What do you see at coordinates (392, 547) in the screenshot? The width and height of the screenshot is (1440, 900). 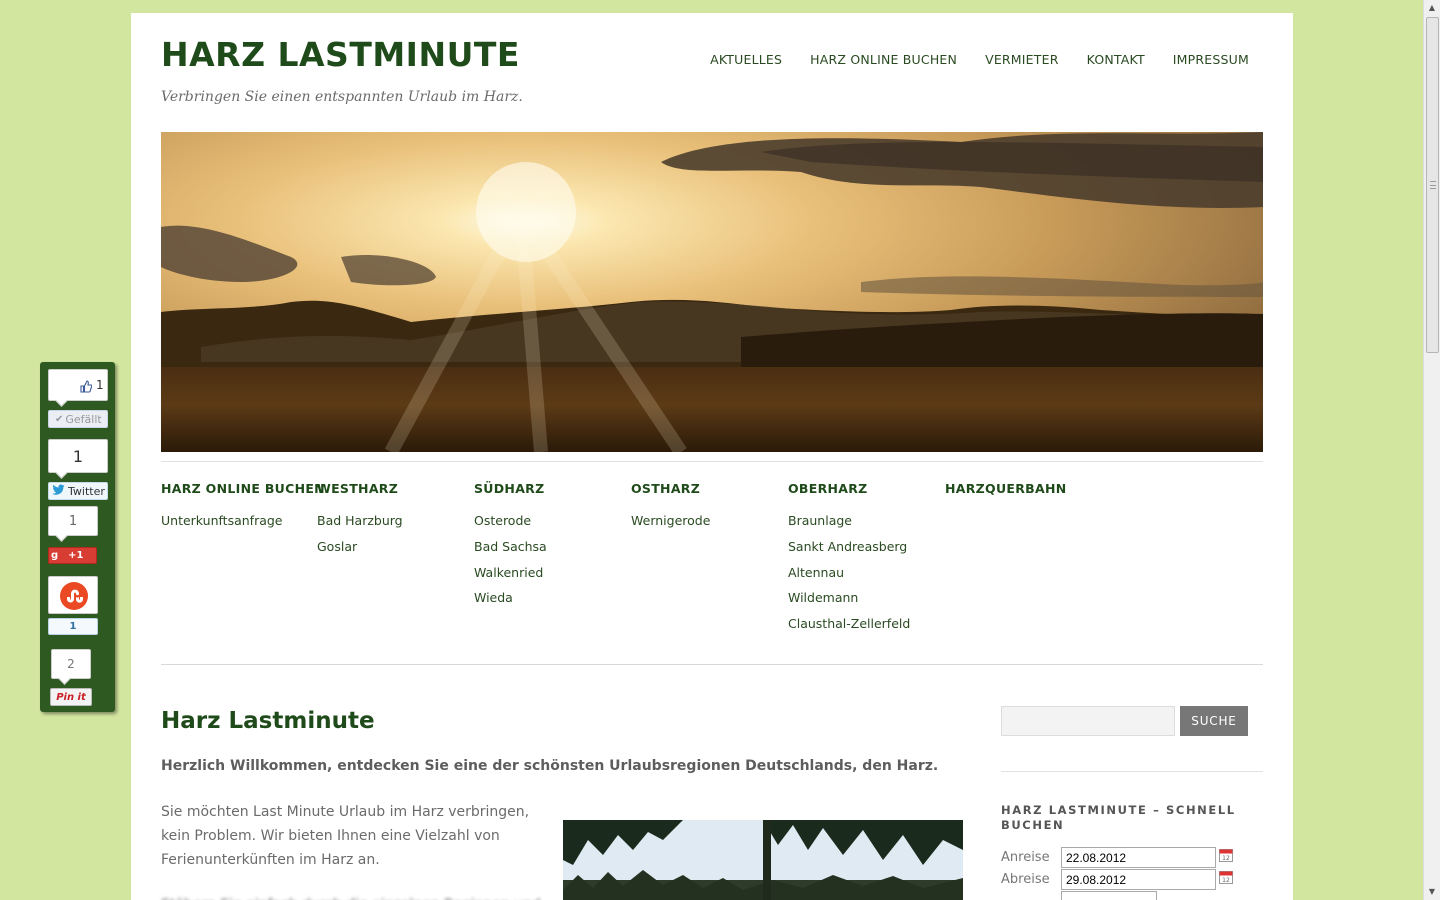 I see `menu-link-goslar: Goslar` at bounding box center [392, 547].